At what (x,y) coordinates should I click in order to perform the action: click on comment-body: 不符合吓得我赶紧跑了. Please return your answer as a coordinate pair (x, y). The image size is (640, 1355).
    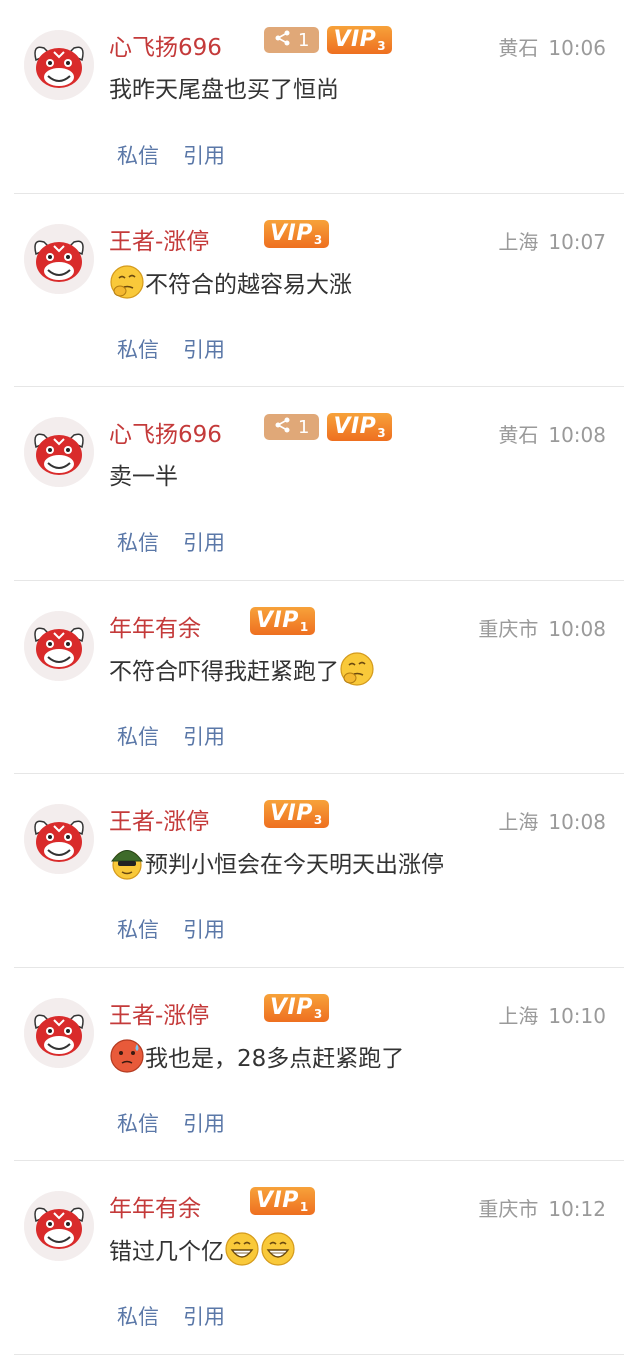
    Looking at the image, I should click on (224, 671).